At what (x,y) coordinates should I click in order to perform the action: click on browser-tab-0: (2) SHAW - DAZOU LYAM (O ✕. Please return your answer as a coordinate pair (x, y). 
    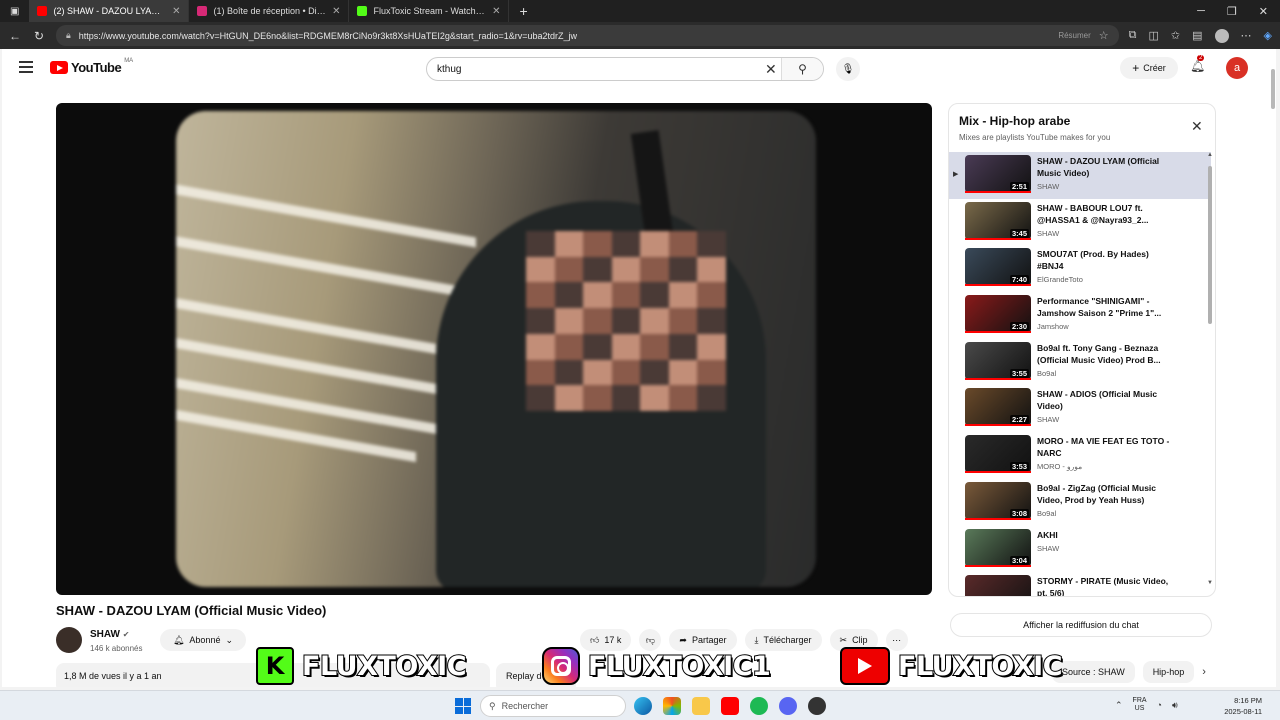
    Looking at the image, I should click on (109, 11).